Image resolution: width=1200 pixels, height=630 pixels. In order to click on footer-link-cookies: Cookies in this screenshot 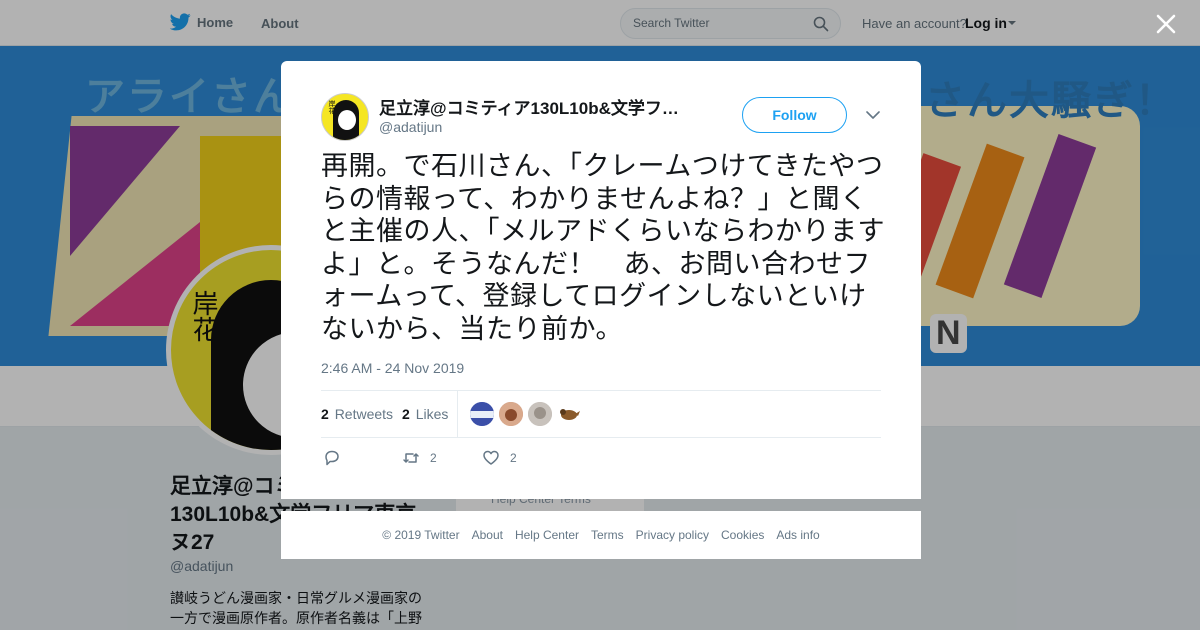, I will do `click(742, 535)`.